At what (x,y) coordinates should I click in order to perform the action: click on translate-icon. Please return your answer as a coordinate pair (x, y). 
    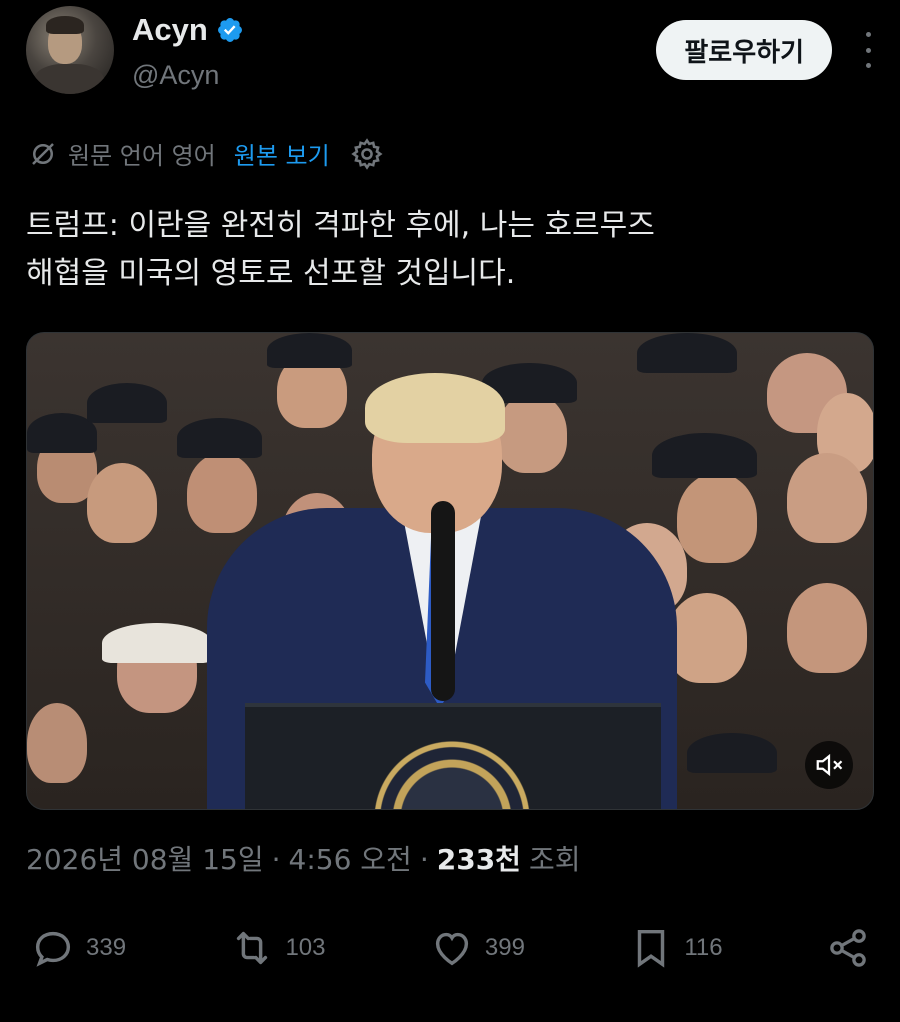
    Looking at the image, I should click on (43, 153).